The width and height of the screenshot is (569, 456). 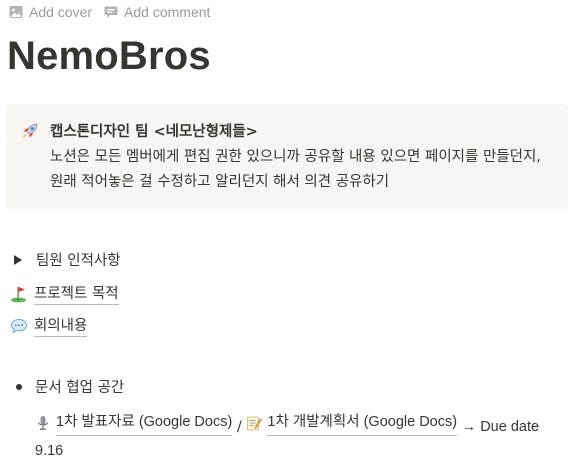 I want to click on golf-flag-icon, so click(x=18, y=294).